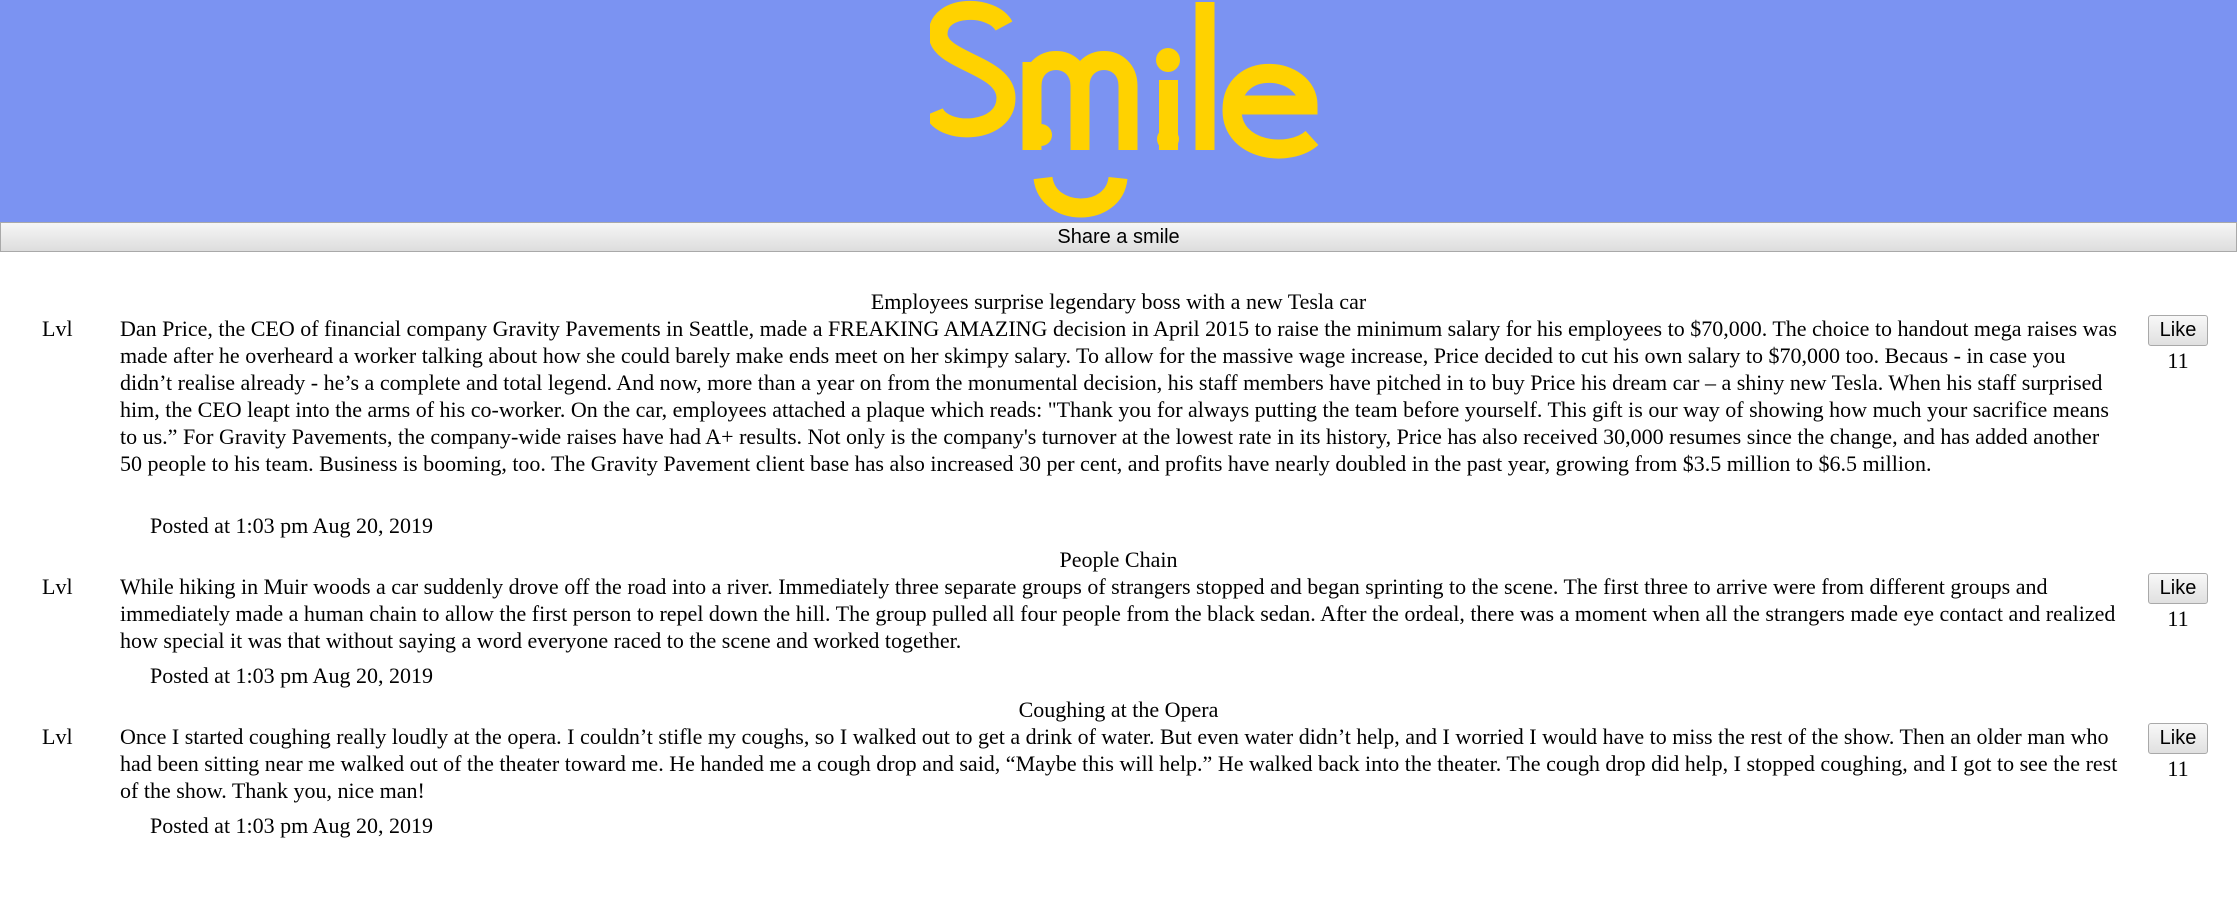 The height and width of the screenshot is (923, 2237). Describe the element at coordinates (1118, 709) in the screenshot. I see `post-title: Coughing at the Opera` at that location.